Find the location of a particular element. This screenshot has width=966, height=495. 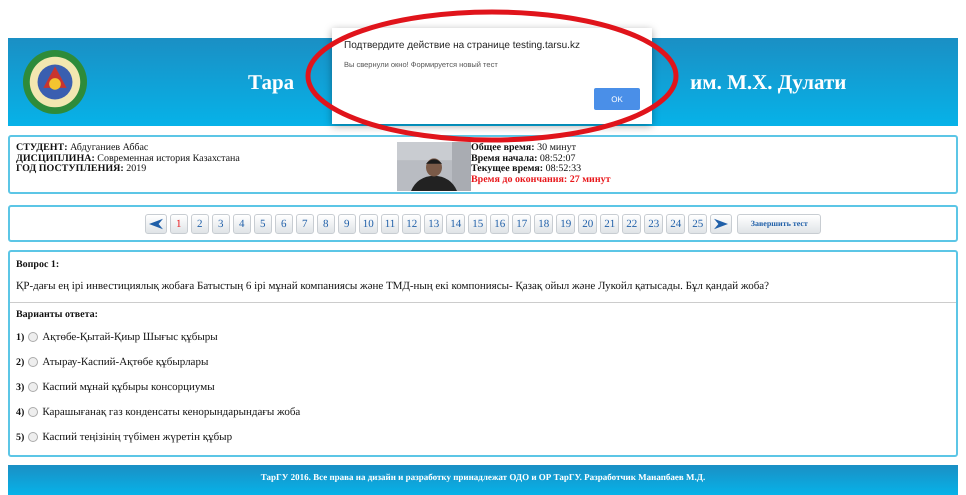

time-field: Время до окончания: 27 минут is located at coordinates (540, 179).